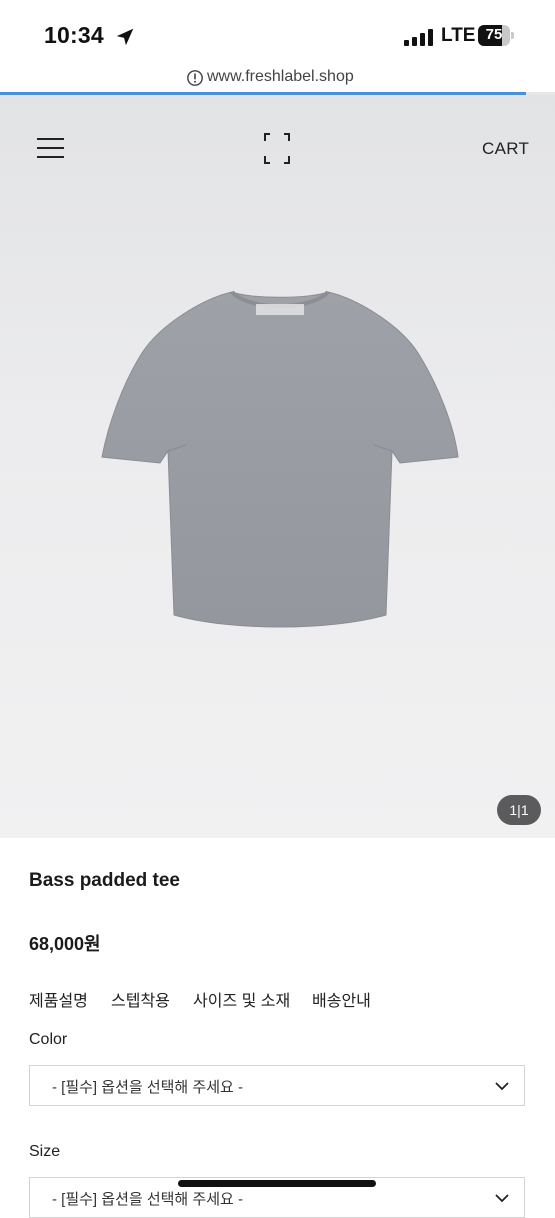  What do you see at coordinates (277, 1183) in the screenshot?
I see `home-indicator` at bounding box center [277, 1183].